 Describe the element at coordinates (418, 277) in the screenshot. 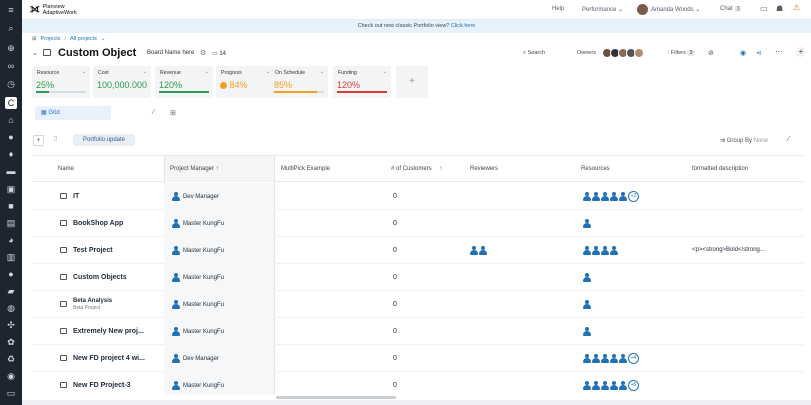

I see `table-row: Custom Objects Master KungFu 0` at that location.